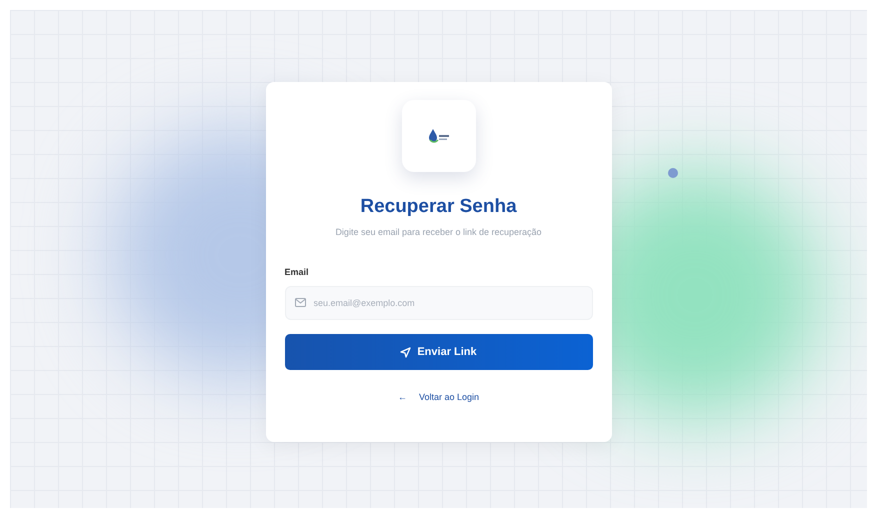  I want to click on back-to-login-link: ← Voltar ao Login, so click(439, 397).